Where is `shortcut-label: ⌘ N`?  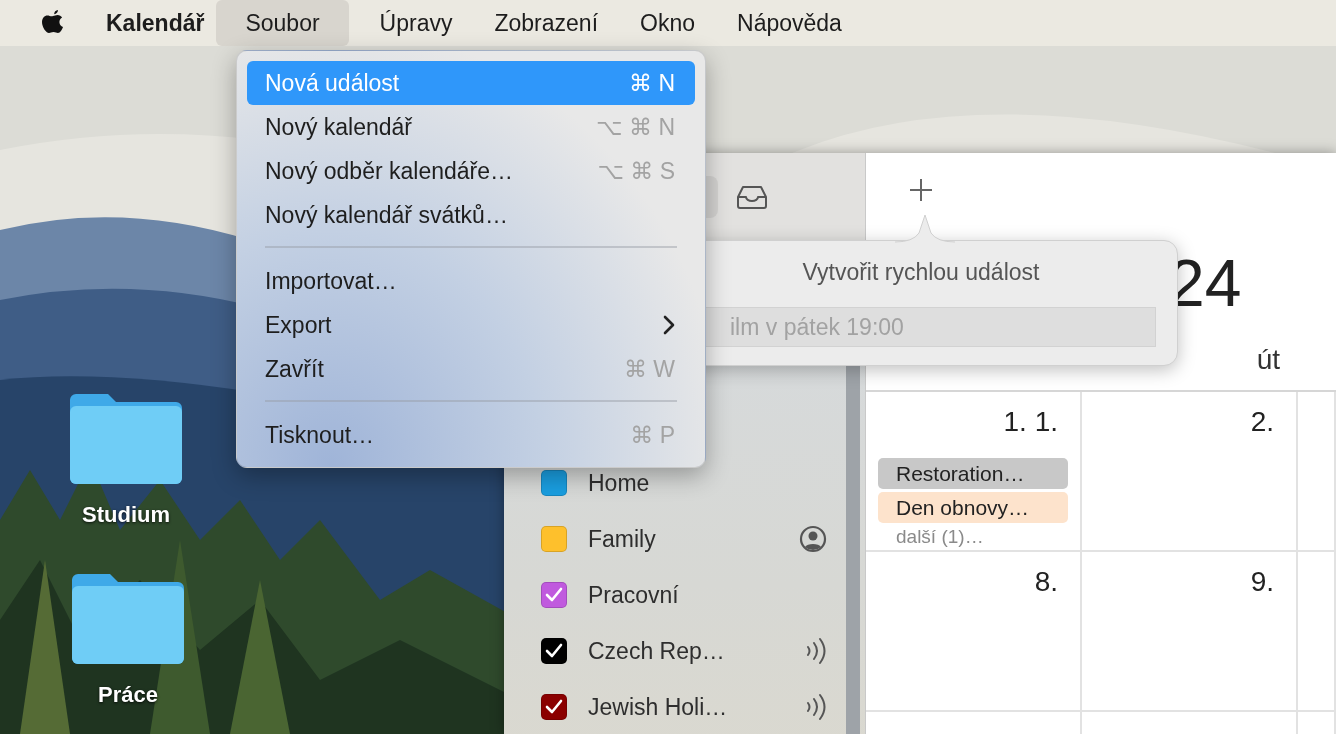
shortcut-label: ⌘ N is located at coordinates (652, 83).